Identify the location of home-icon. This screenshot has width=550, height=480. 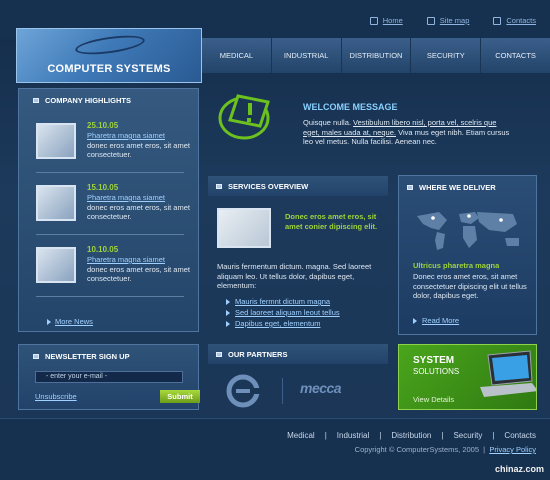
(373, 20).